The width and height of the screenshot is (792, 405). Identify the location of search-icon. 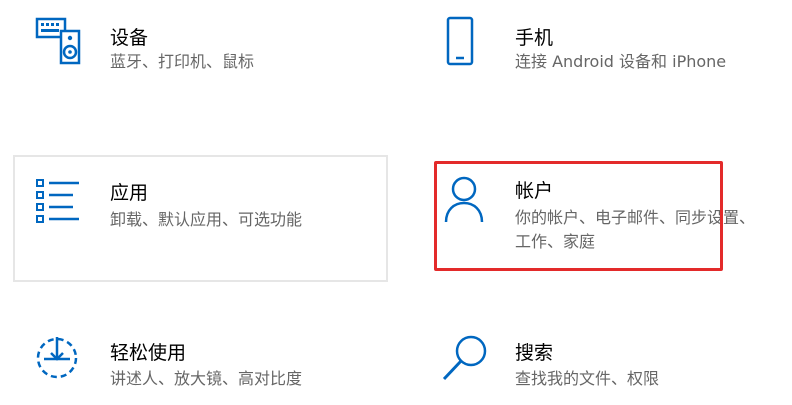
(465, 358).